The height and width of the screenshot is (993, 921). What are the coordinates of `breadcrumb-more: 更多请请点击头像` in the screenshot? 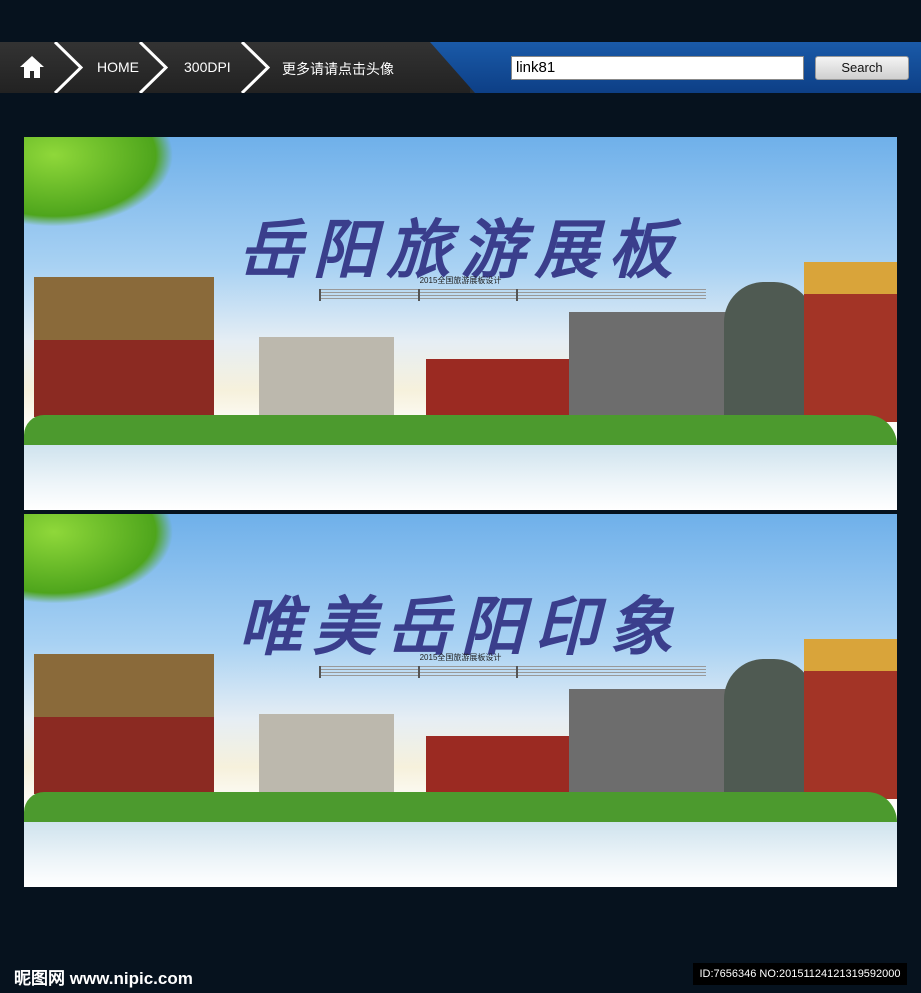 It's located at (338, 69).